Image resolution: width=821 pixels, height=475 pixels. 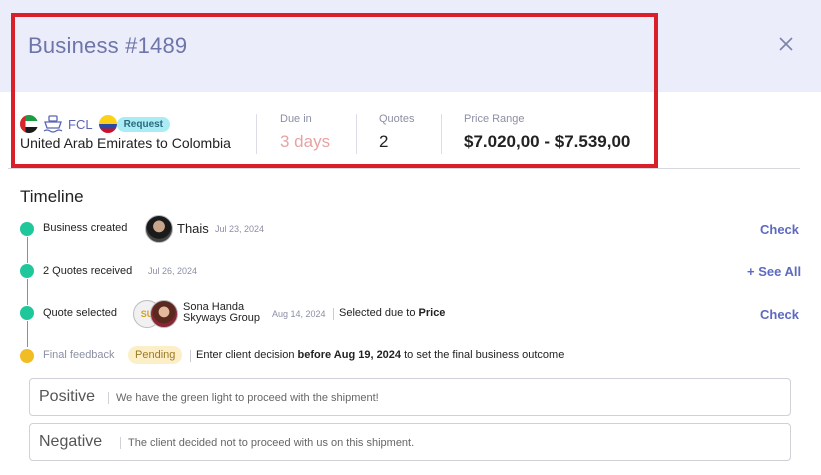 What do you see at coordinates (107, 124) in the screenshot?
I see `colombia-flag-icon` at bounding box center [107, 124].